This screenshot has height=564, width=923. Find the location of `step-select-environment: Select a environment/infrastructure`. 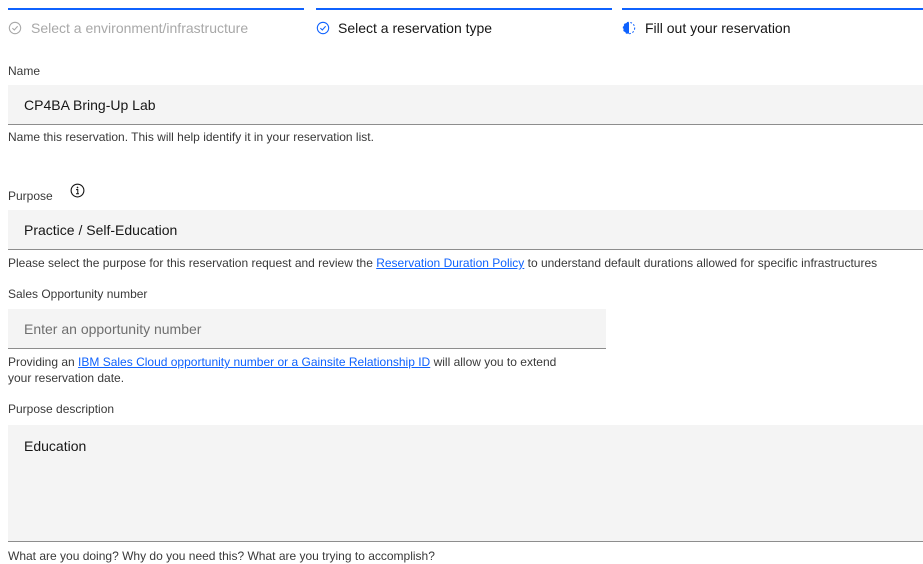

step-select-environment: Select a environment/infrastructure is located at coordinates (156, 25).